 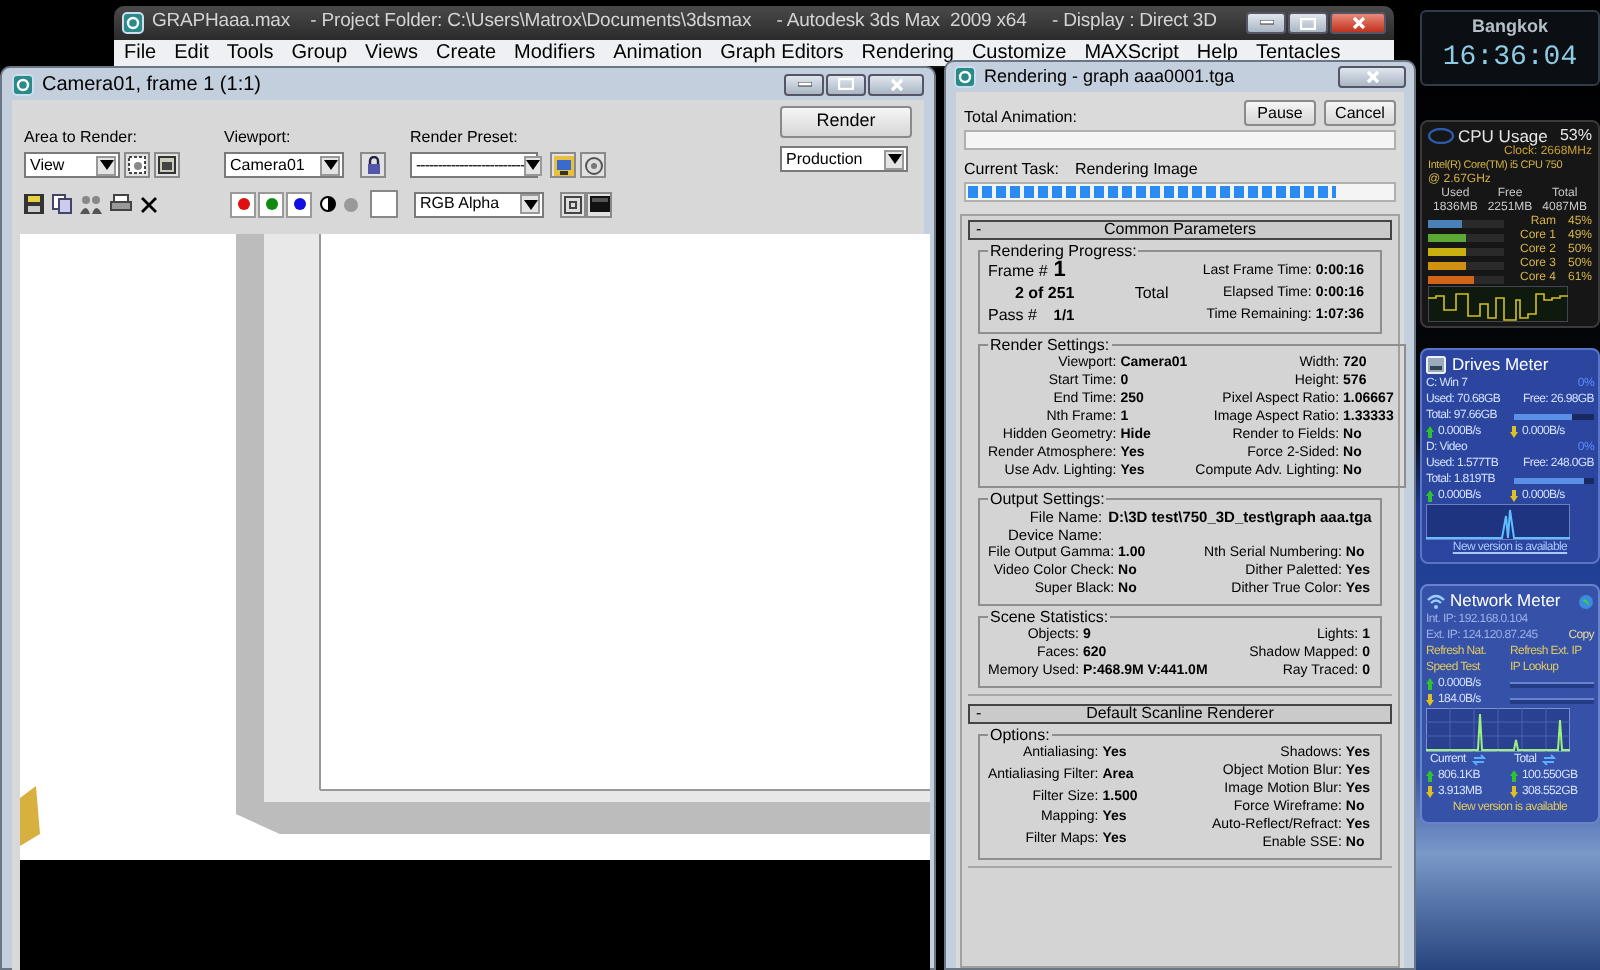 I want to click on display-icon, so click(x=599, y=204).